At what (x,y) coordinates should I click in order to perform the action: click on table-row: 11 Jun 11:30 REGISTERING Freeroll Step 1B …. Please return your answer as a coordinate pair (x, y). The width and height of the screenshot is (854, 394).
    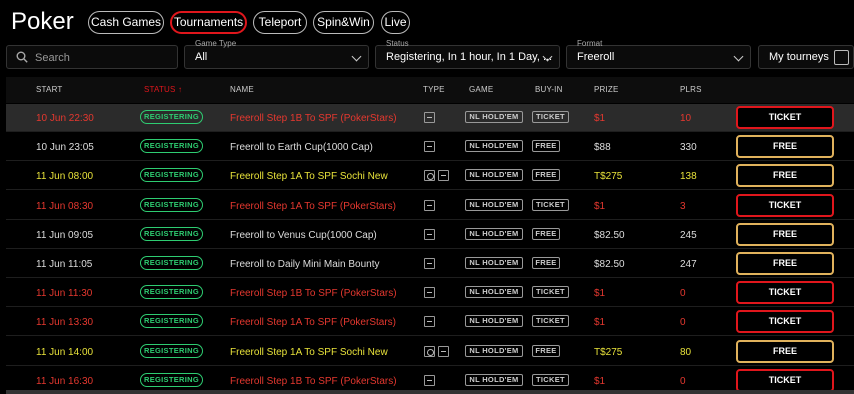
    Looking at the image, I should click on (430, 293).